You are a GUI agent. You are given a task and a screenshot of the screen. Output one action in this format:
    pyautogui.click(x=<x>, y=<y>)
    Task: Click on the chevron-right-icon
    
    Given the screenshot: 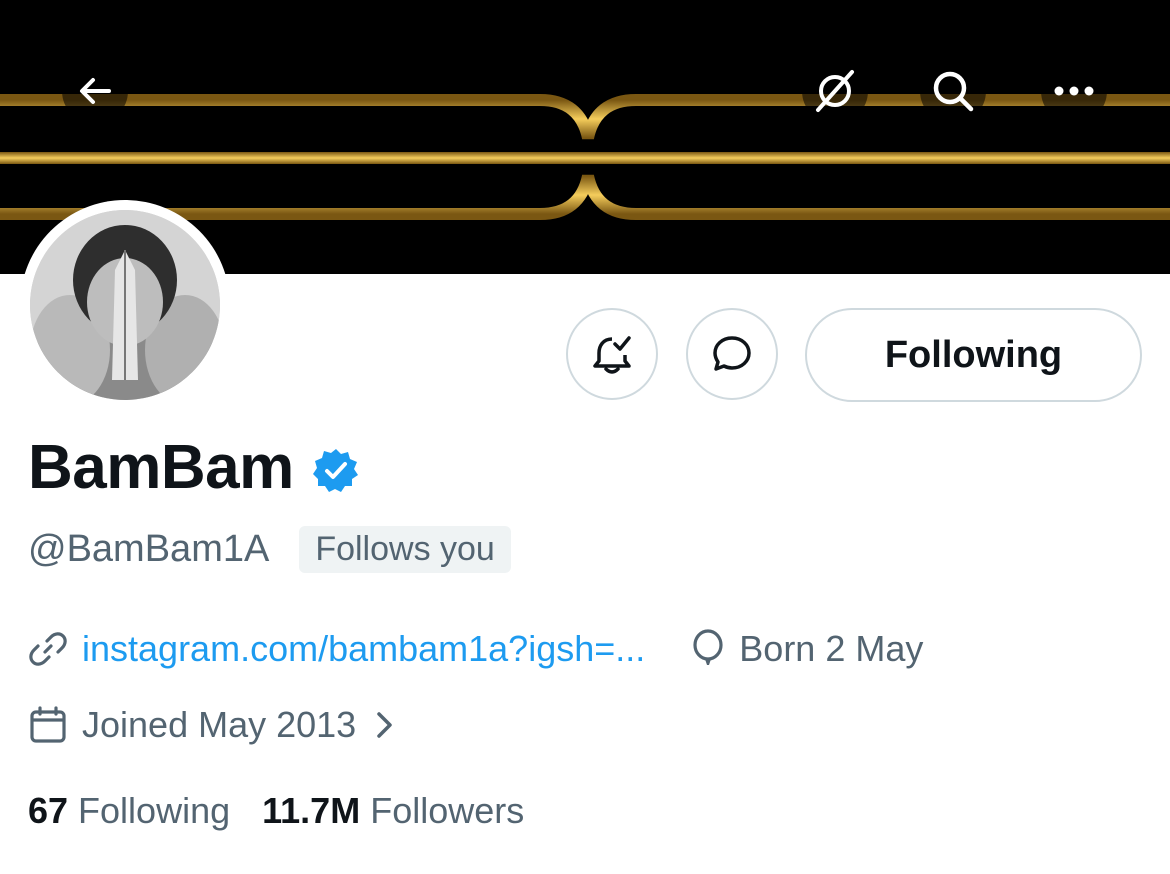 What is the action you would take?
    pyautogui.click(x=384, y=725)
    